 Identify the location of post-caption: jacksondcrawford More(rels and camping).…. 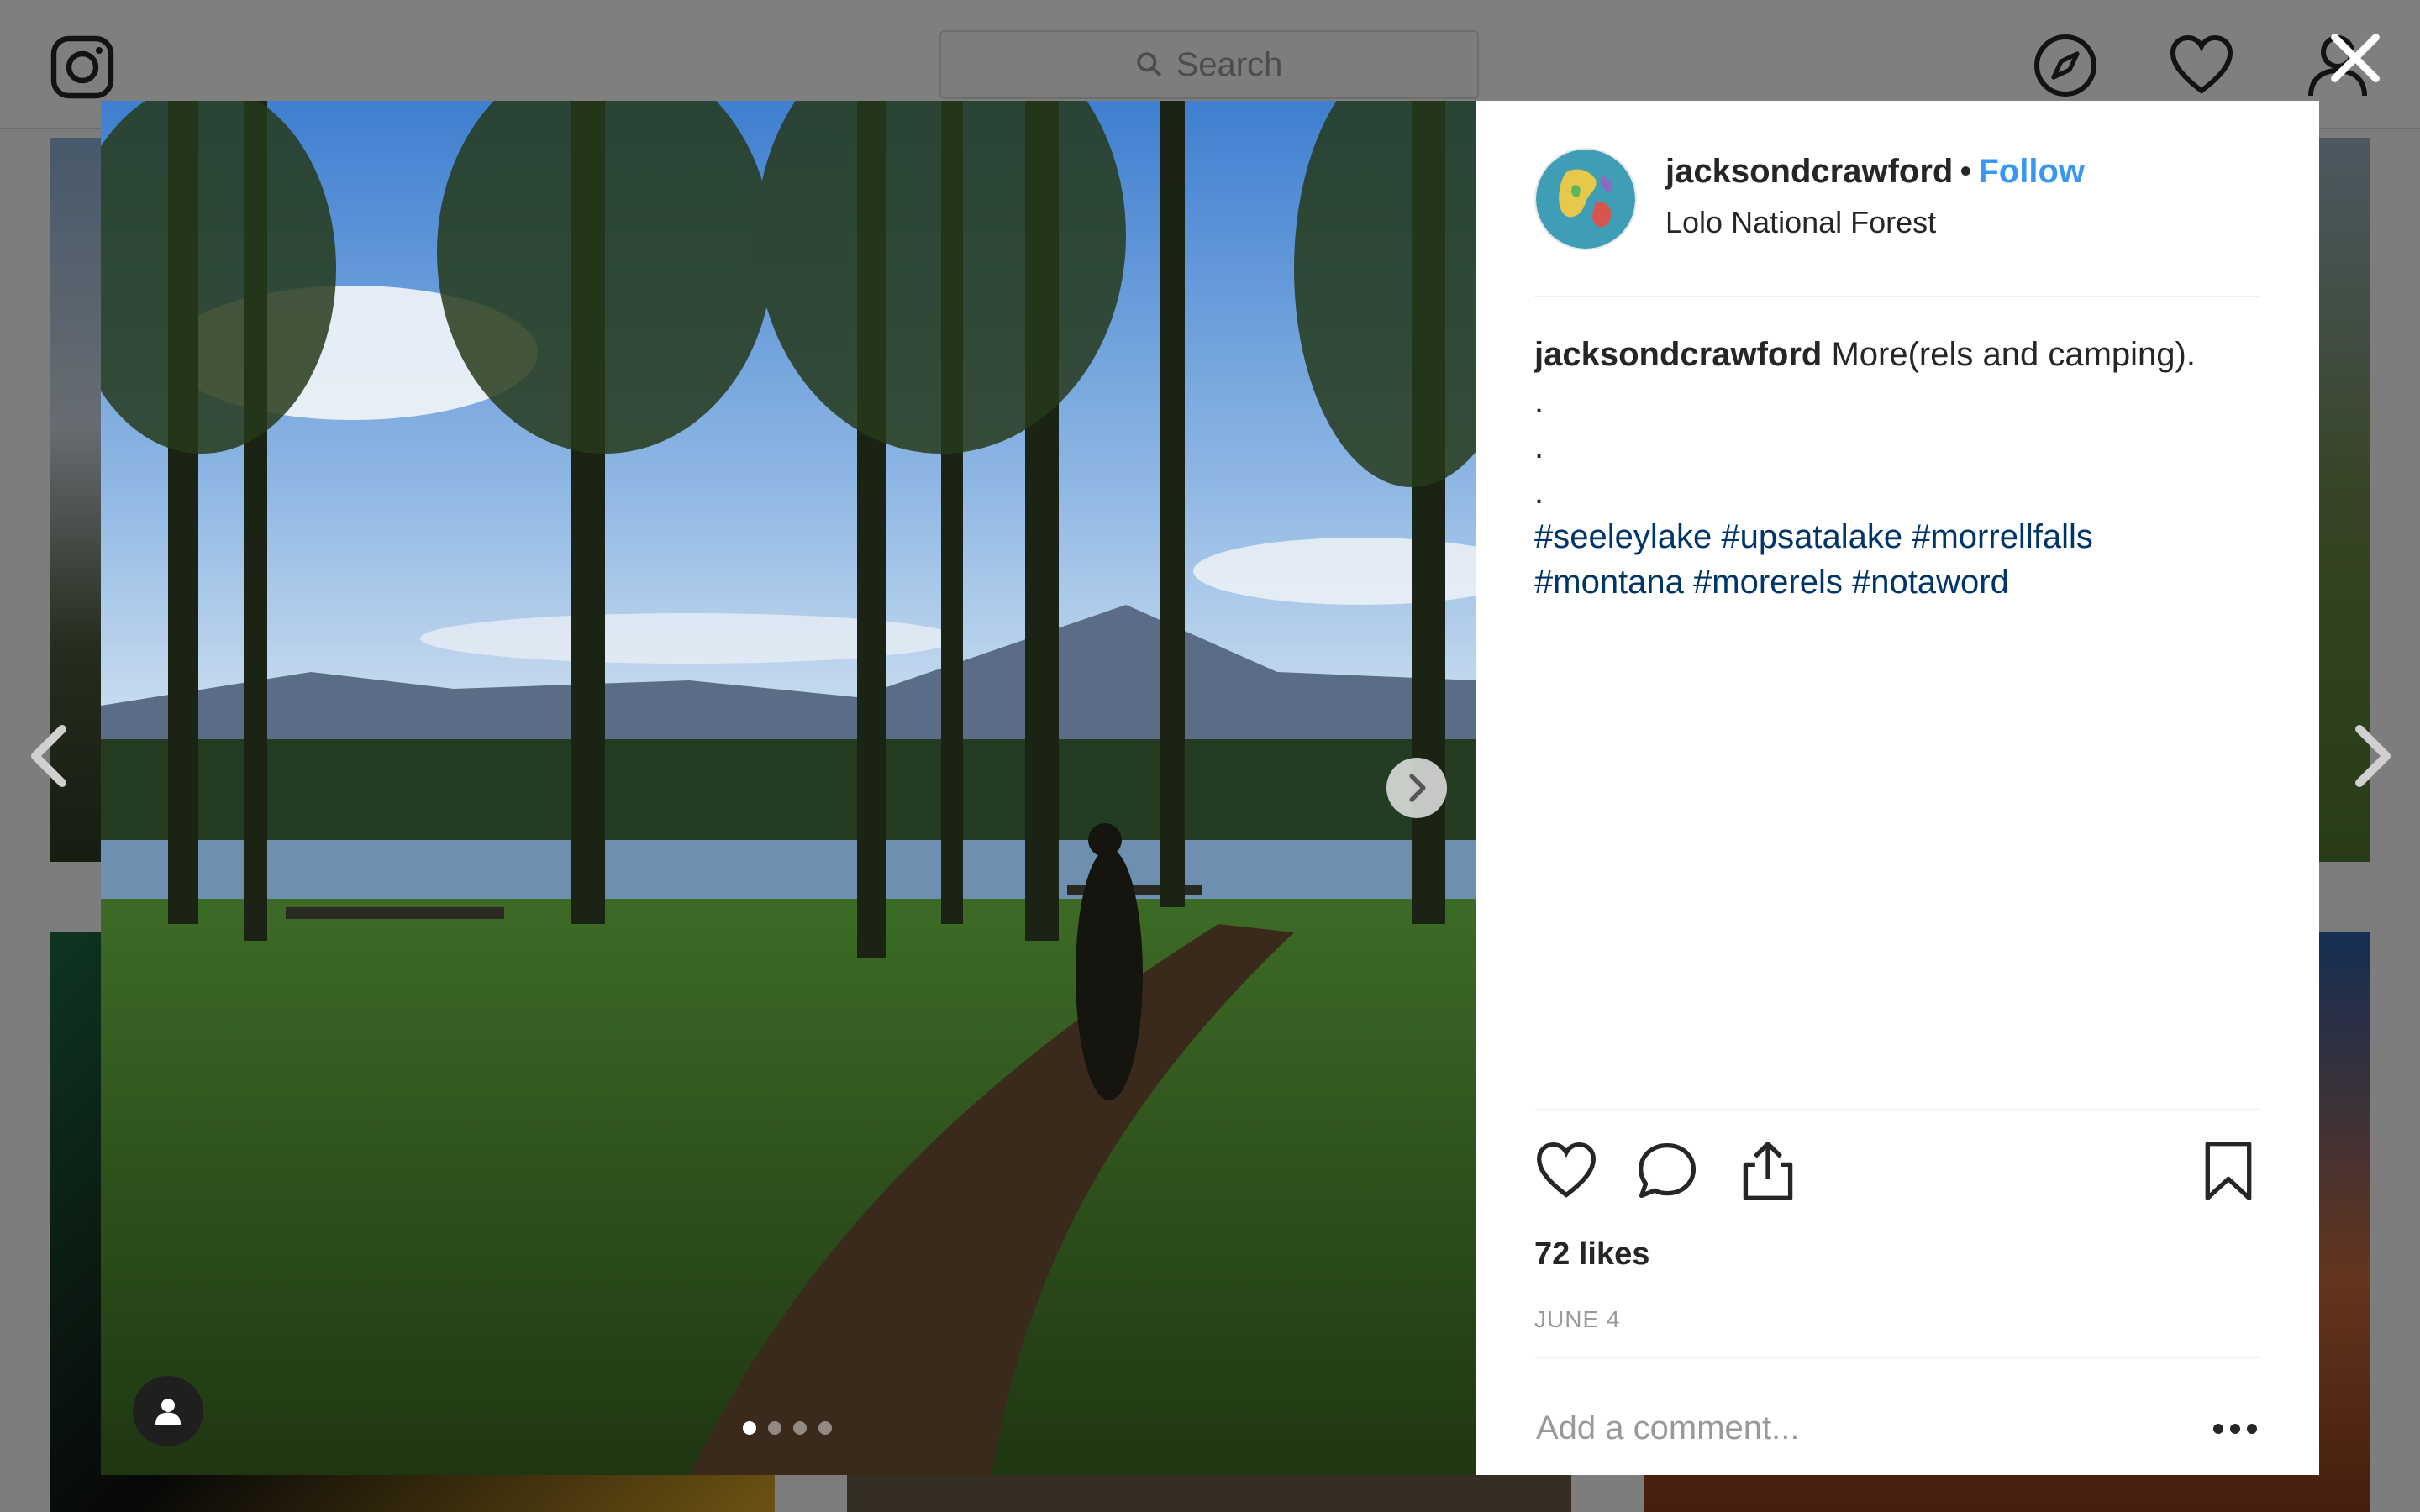
(1897, 451).